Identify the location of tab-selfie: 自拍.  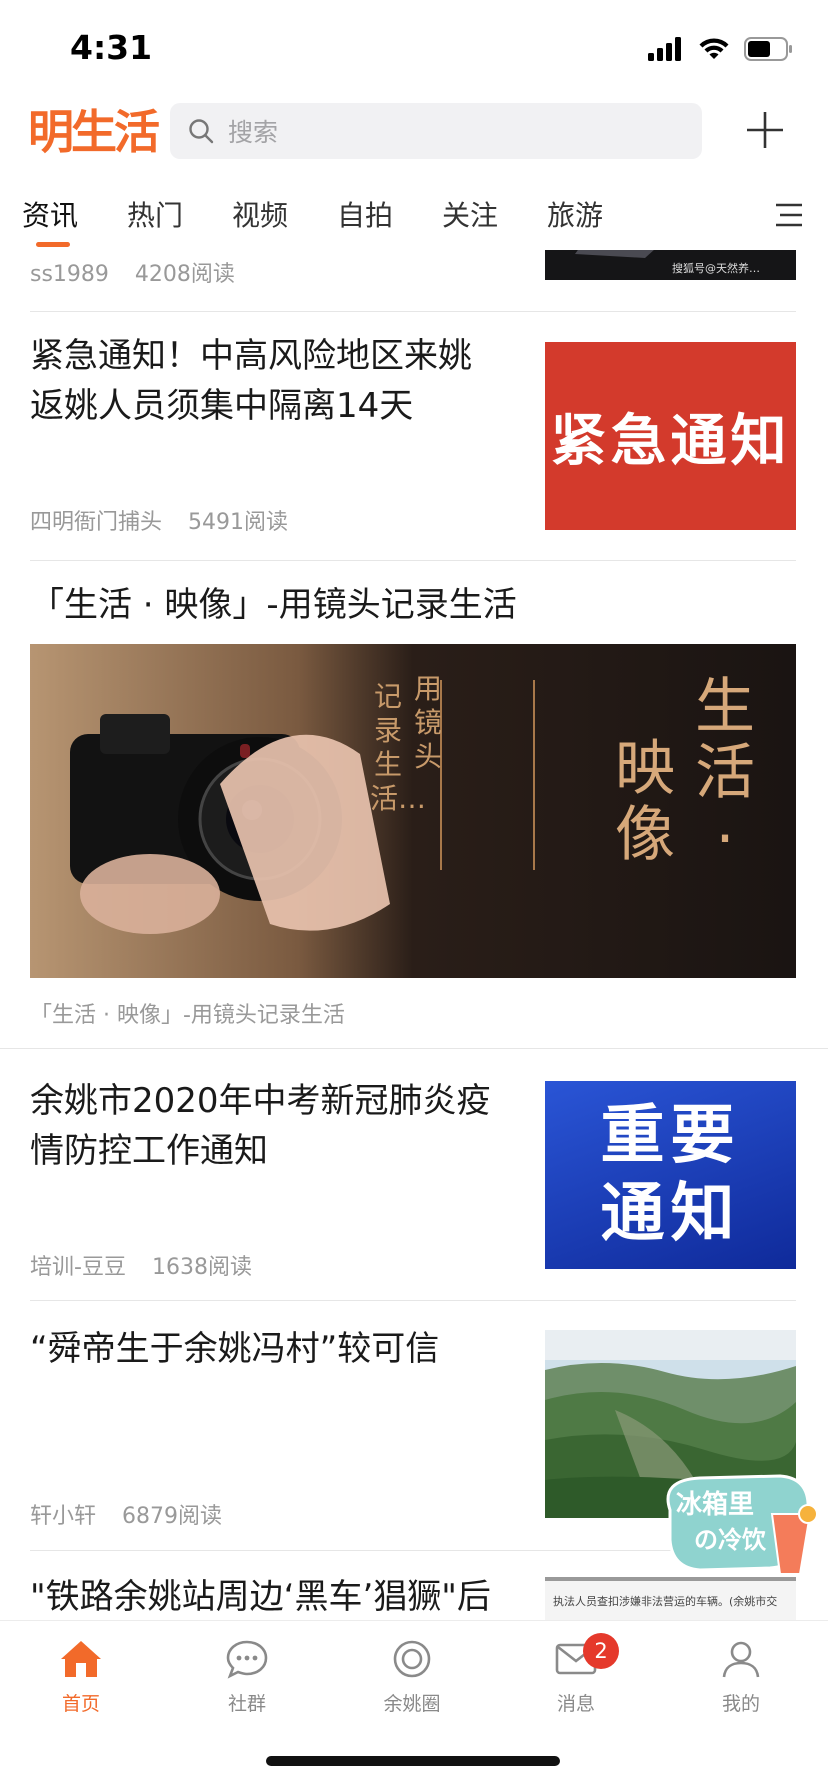
(365, 214).